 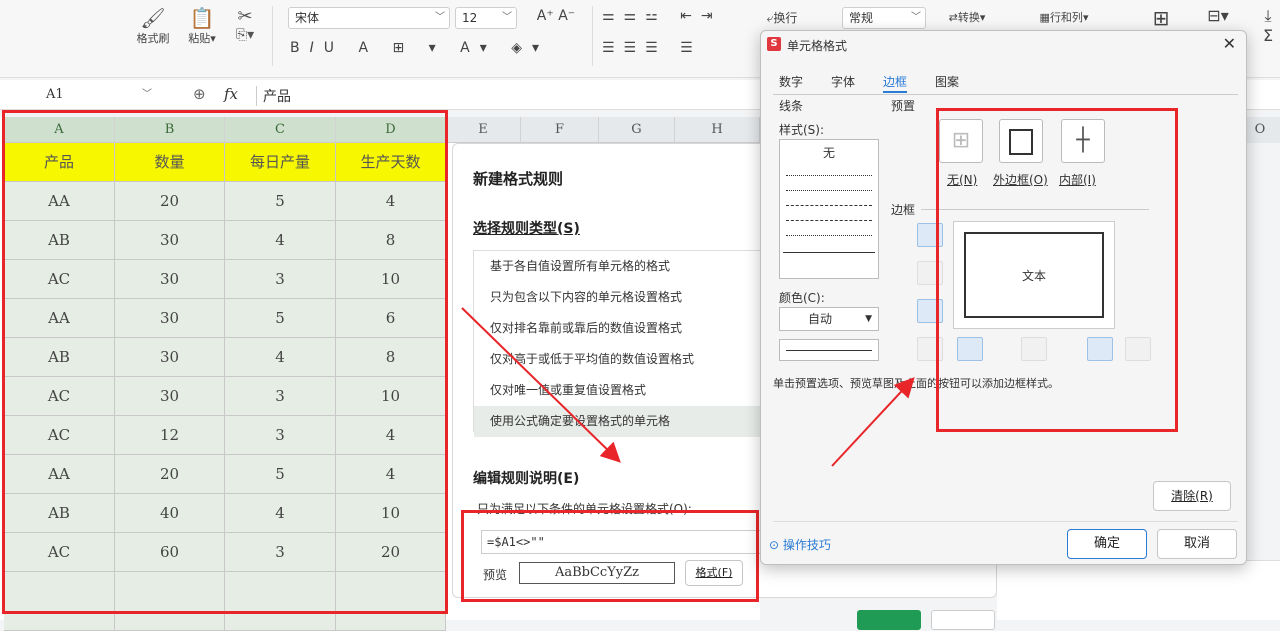 I want to click on header-cell: 生产天数, so click(x=391, y=162).